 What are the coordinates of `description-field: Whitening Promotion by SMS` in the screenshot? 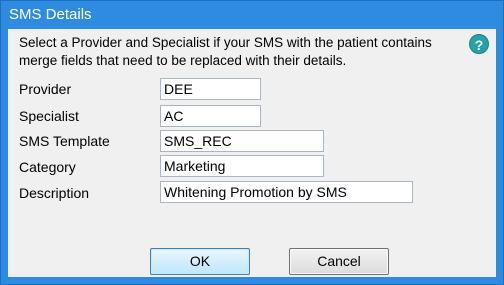 It's located at (286, 192).